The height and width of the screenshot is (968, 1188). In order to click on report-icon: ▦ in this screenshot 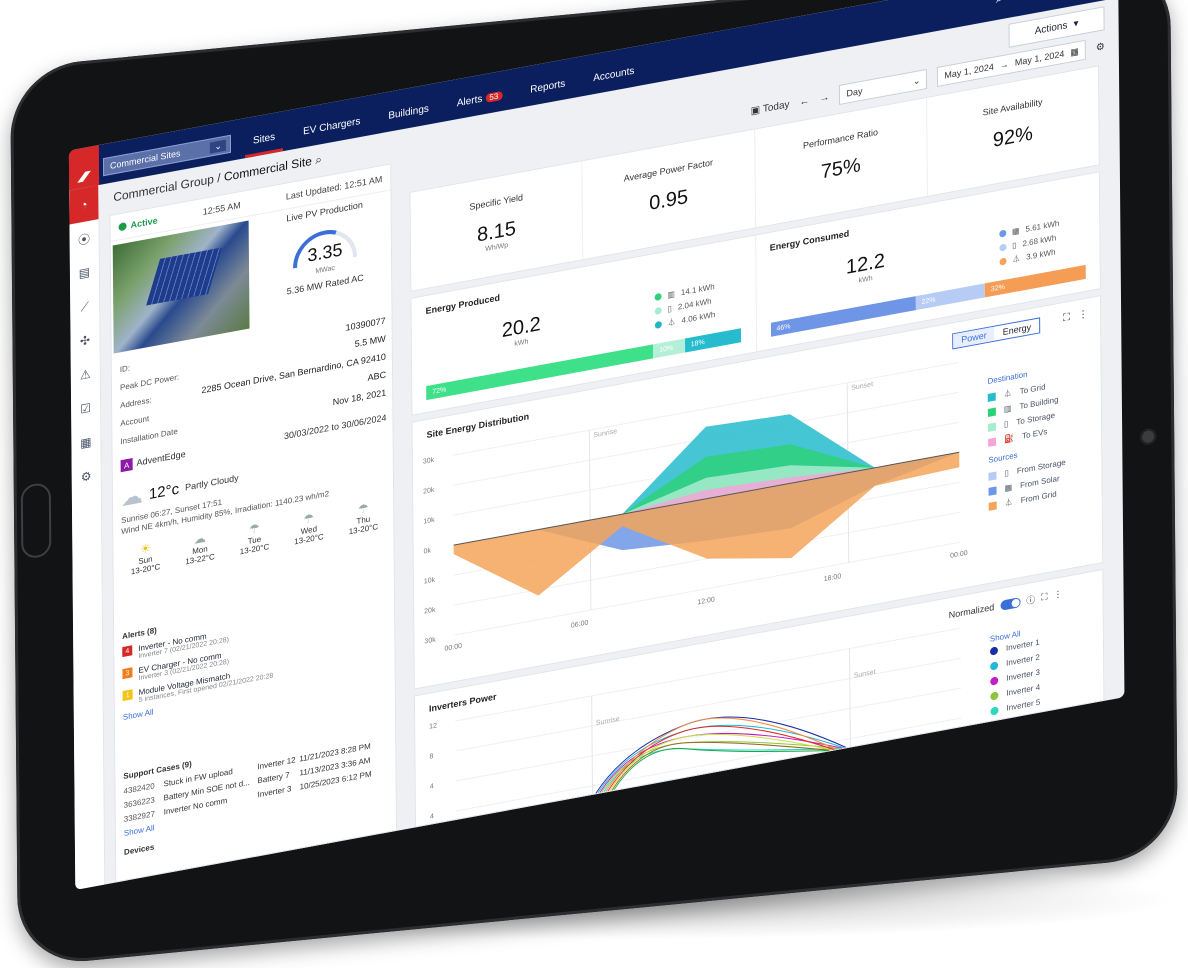, I will do `click(85, 442)`.